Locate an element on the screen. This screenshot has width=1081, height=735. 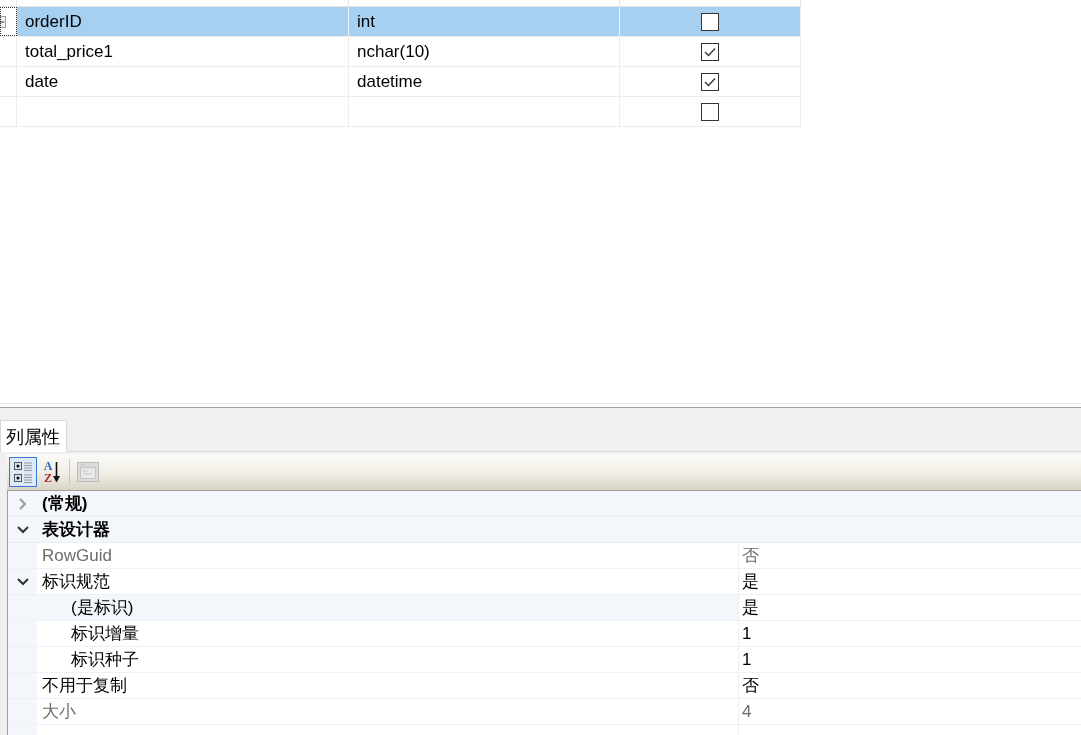
category-name: (常规) is located at coordinates (64, 504).